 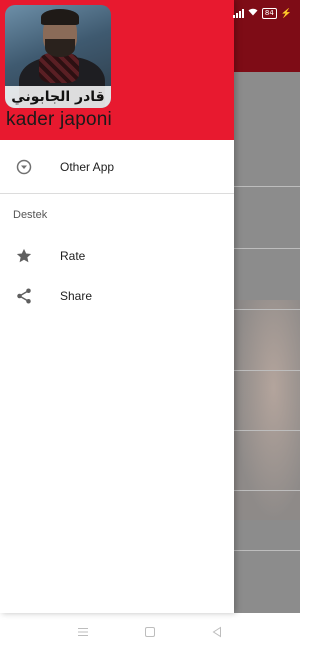 I want to click on battery-icon: 84, so click(x=269, y=13).